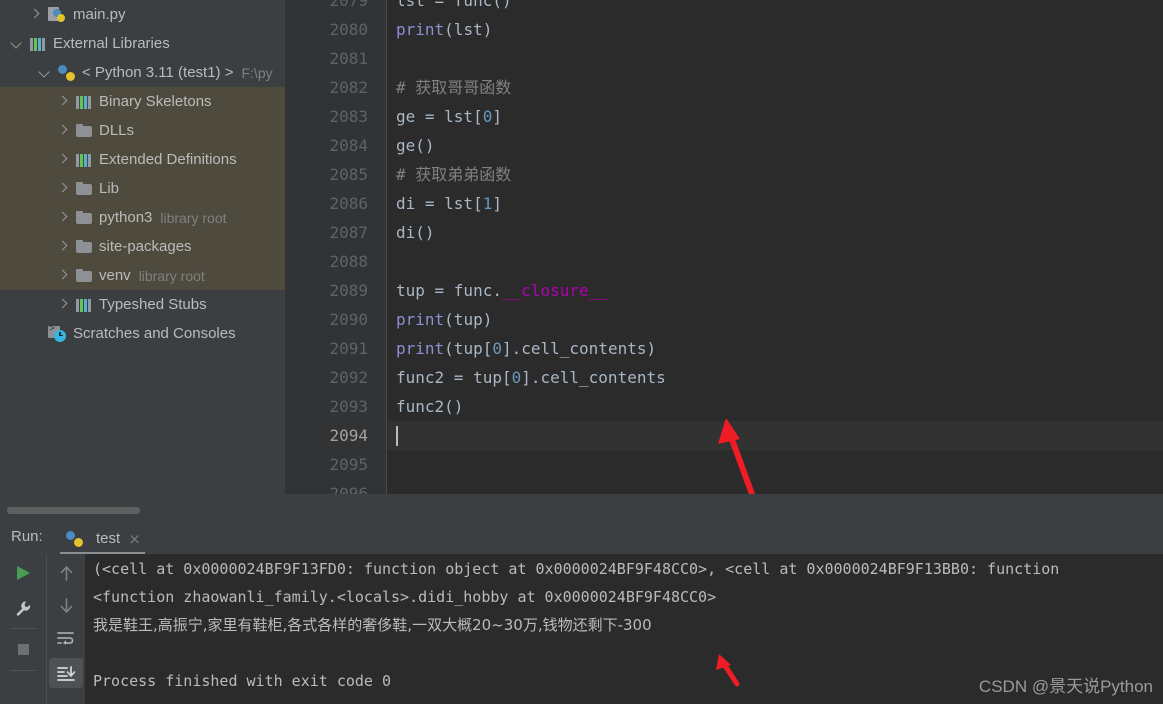 The width and height of the screenshot is (1163, 704). I want to click on tree-item-suffix: library root, so click(193, 217).